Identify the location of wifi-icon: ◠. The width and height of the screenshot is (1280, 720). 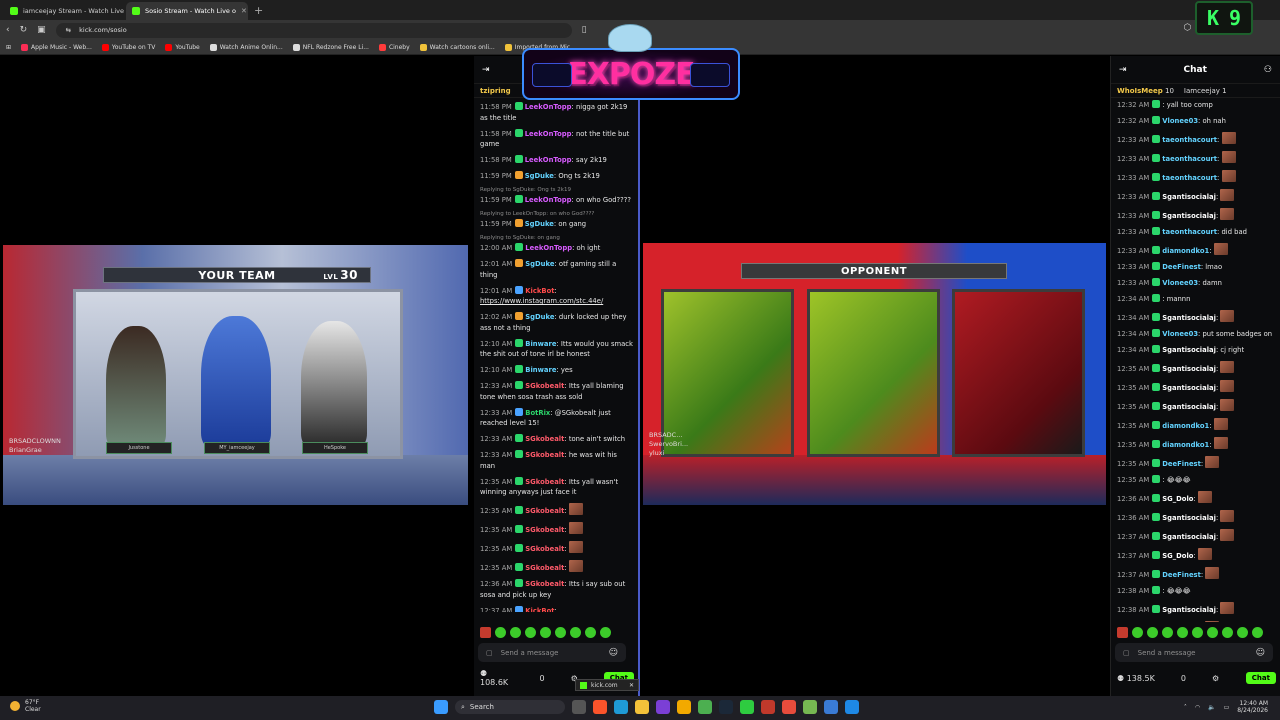
(1197, 707).